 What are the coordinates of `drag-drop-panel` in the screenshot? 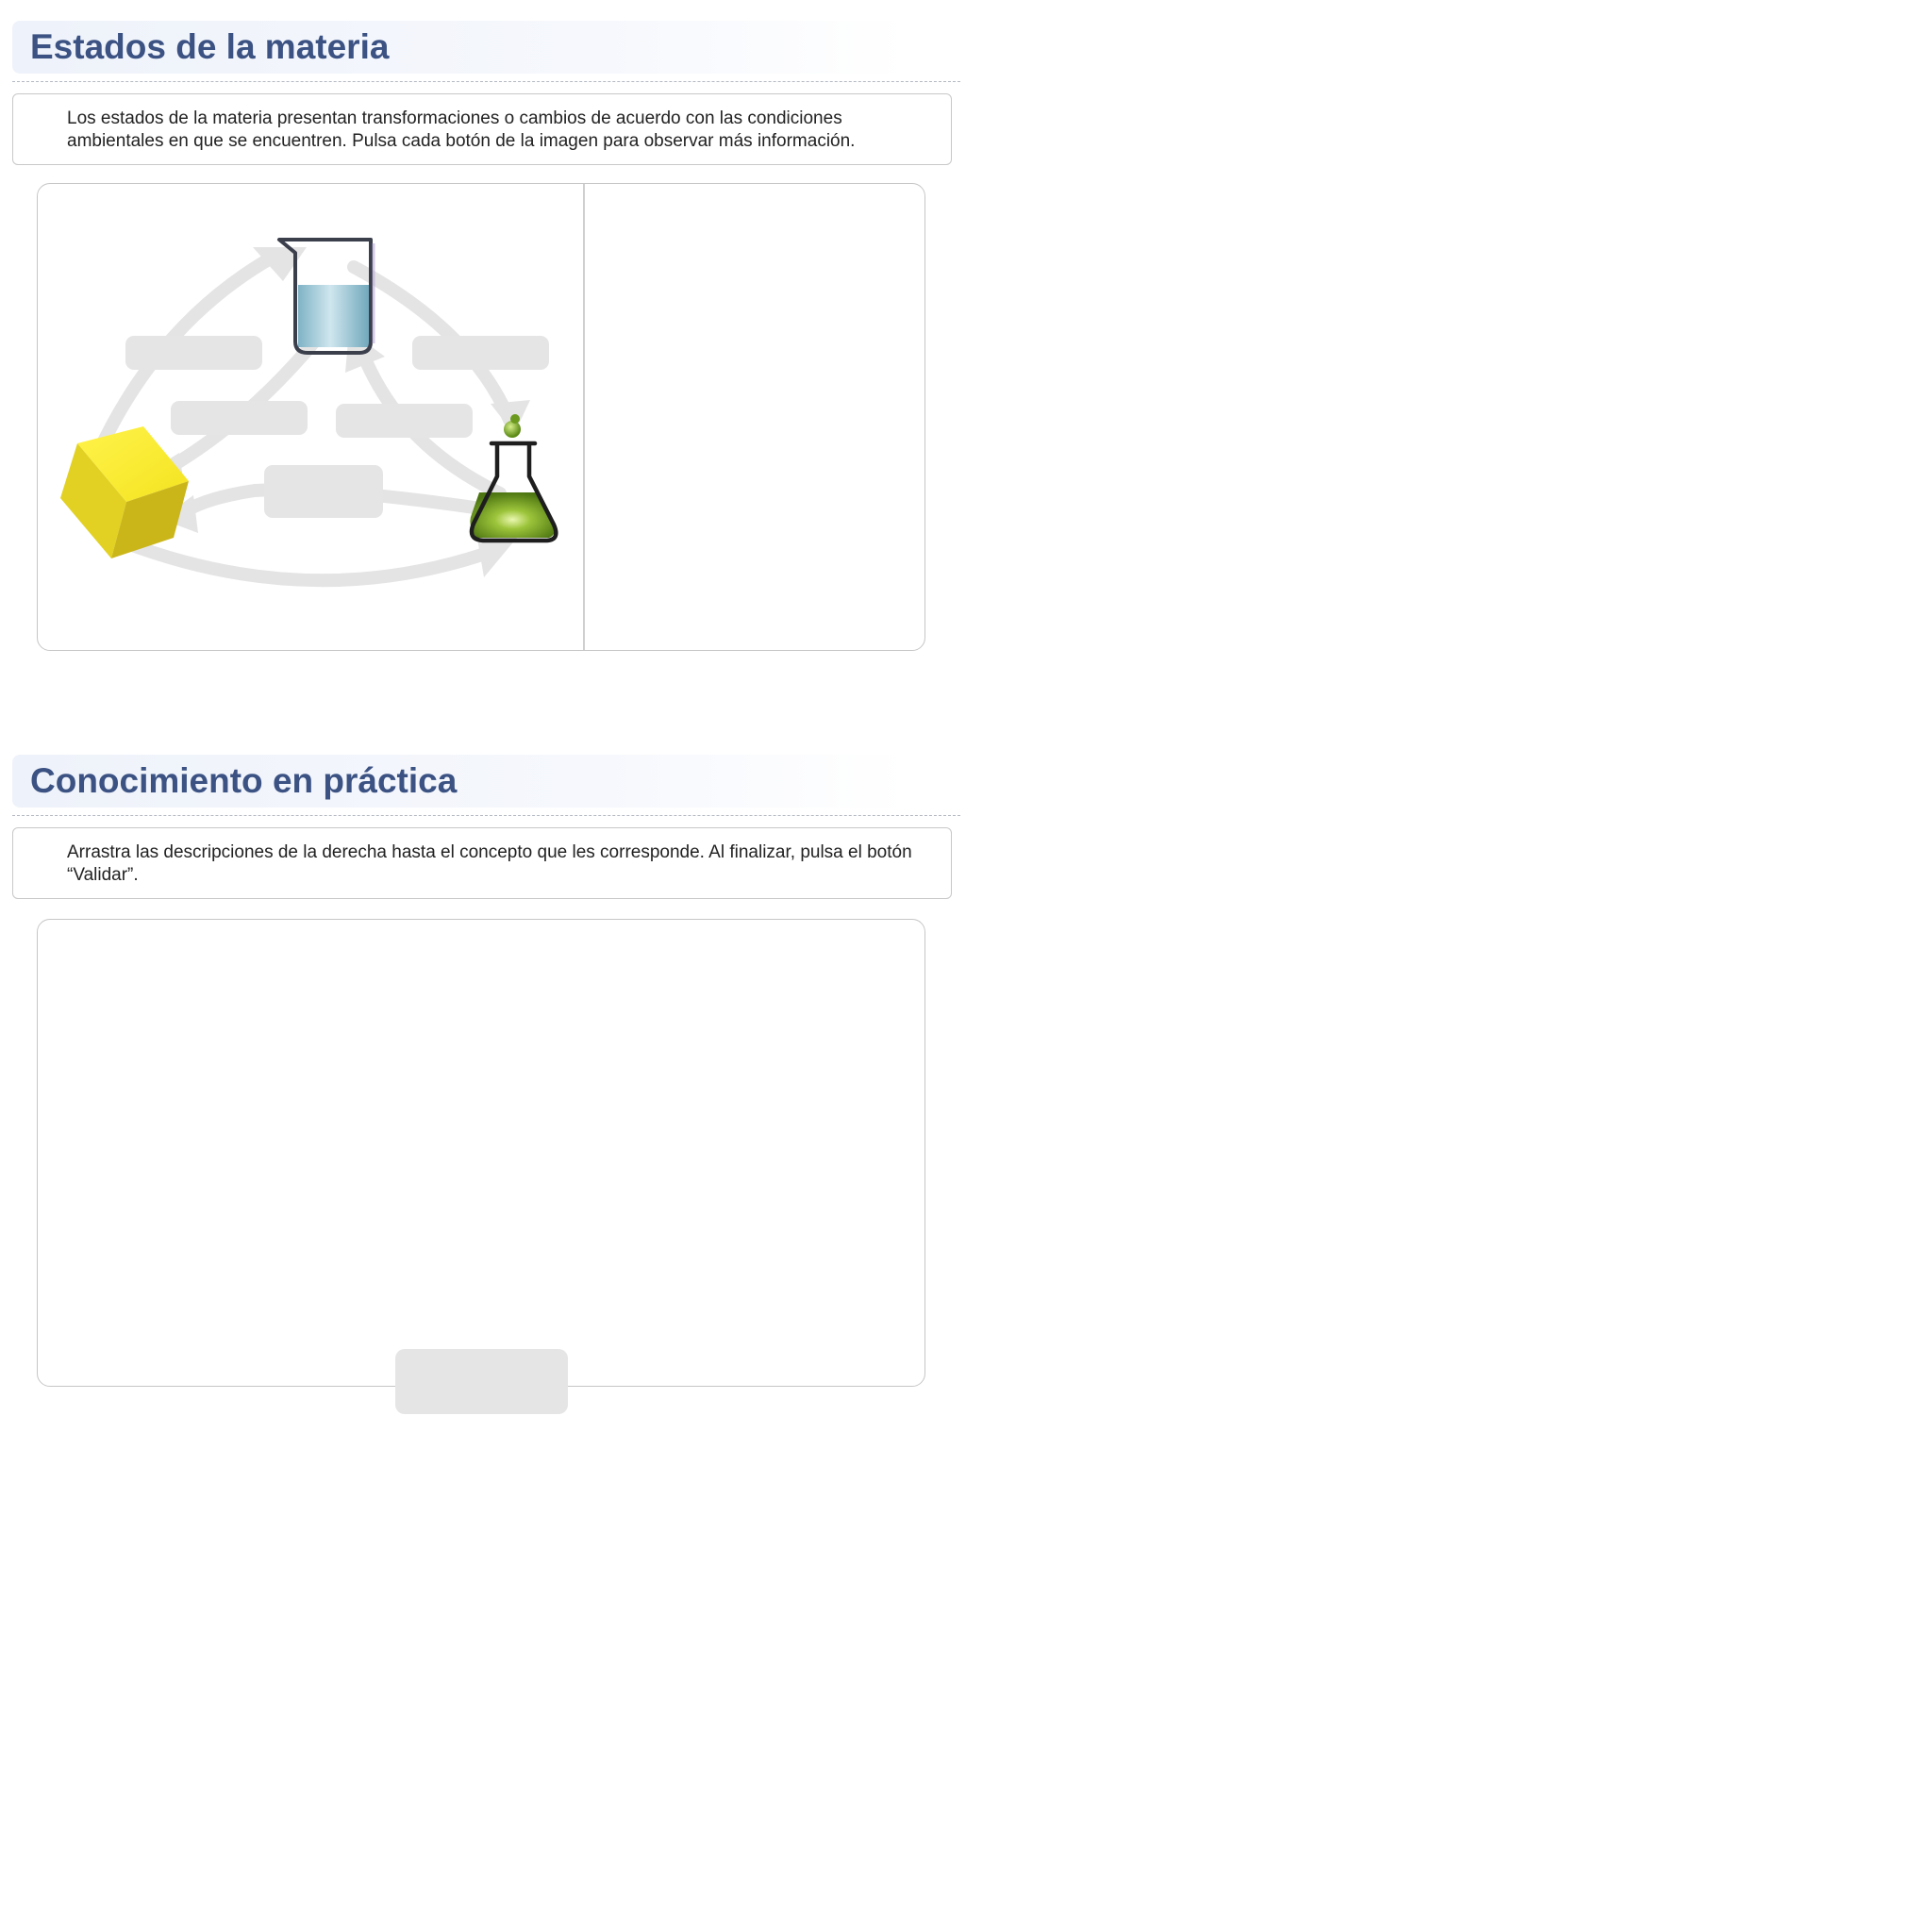 It's located at (481, 1153).